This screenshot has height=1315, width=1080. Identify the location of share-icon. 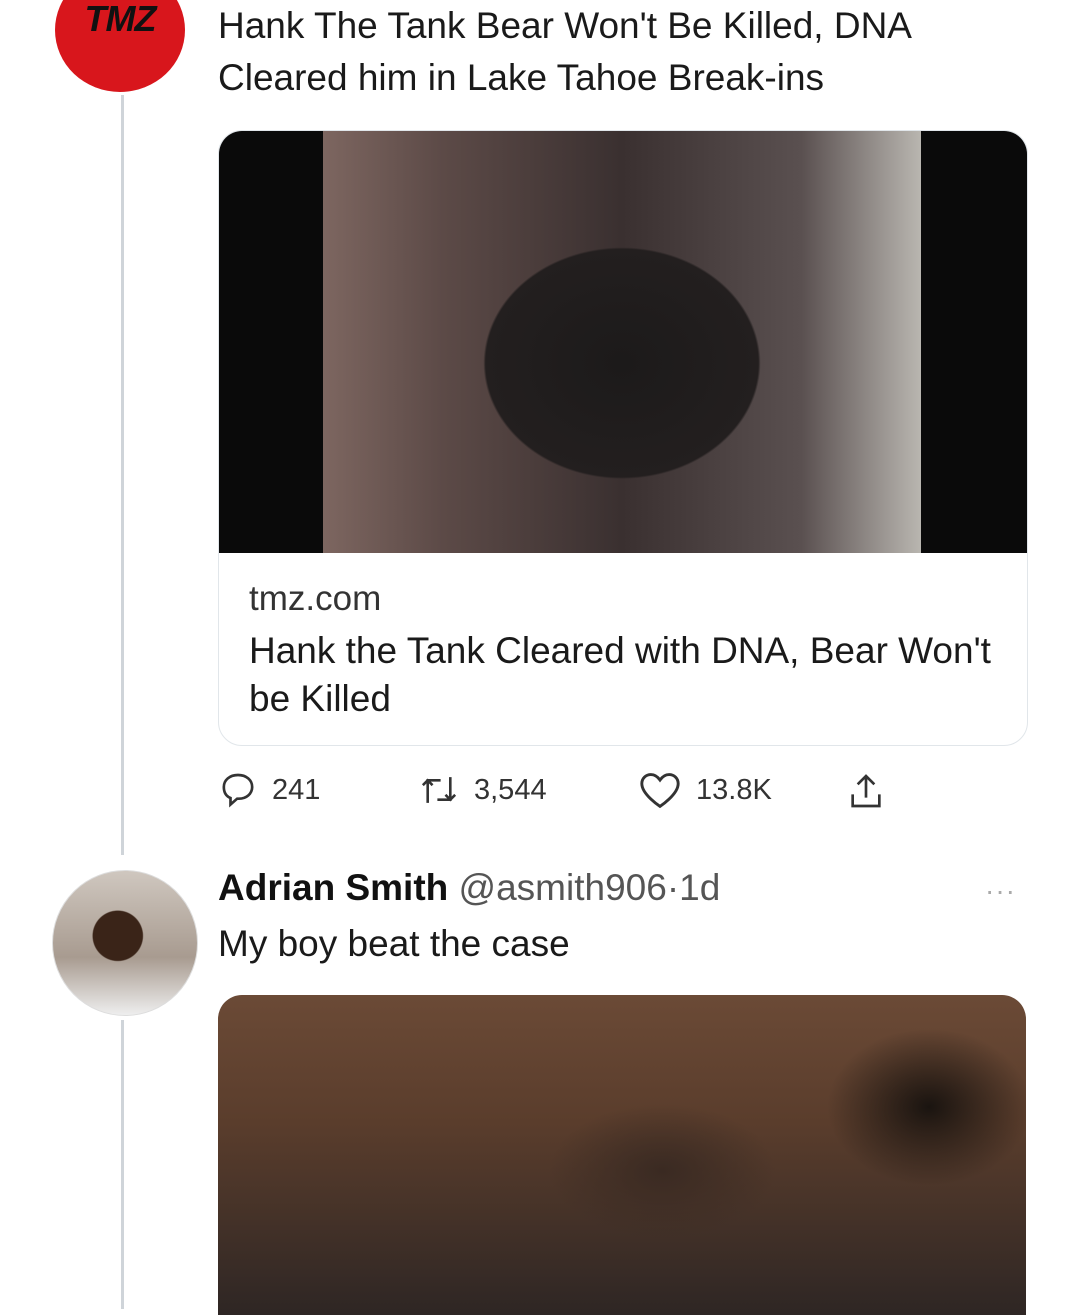
(866, 791).